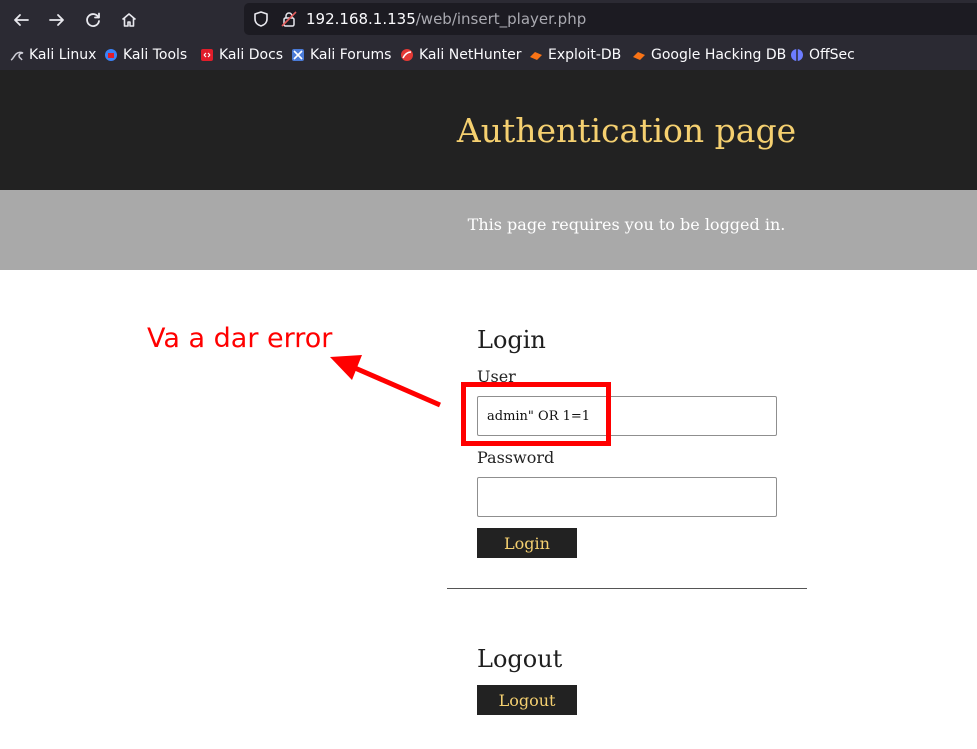 This screenshot has width=977, height=749. I want to click on annotation-highlight-box, so click(536, 414).